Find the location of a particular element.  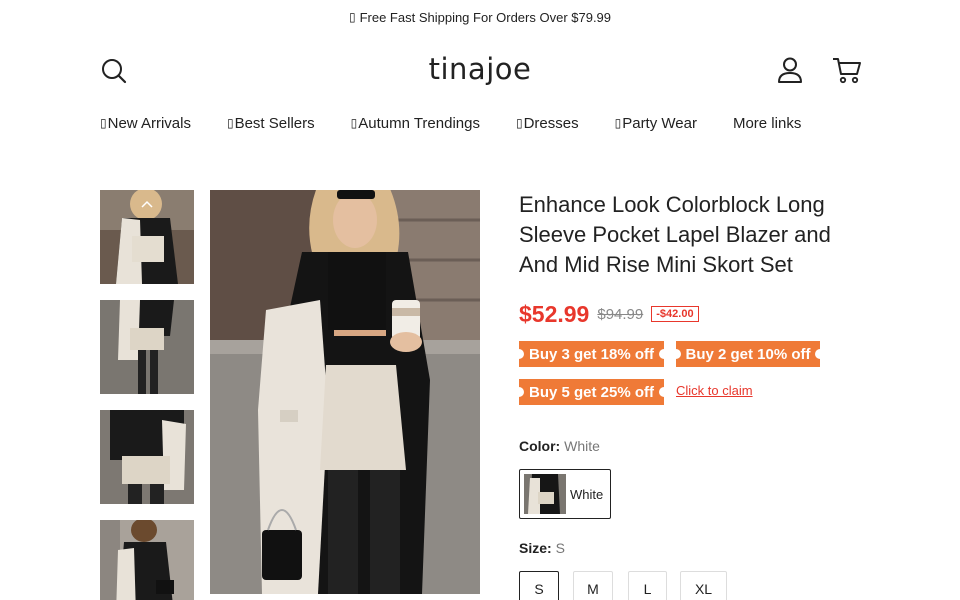

price-row: $52.99 $94.99 -$42.00 is located at coordinates (609, 314).